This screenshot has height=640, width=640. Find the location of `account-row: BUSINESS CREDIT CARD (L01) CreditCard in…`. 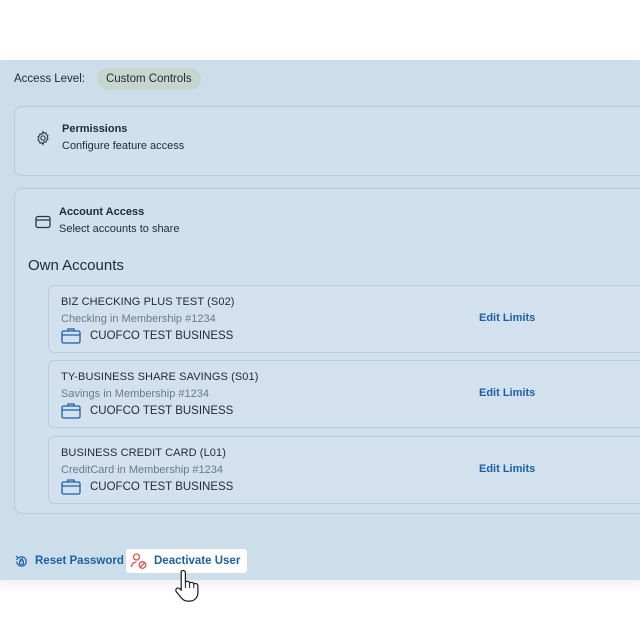

account-row: BUSINESS CREDIT CARD (L01) CreditCard in… is located at coordinates (344, 470).